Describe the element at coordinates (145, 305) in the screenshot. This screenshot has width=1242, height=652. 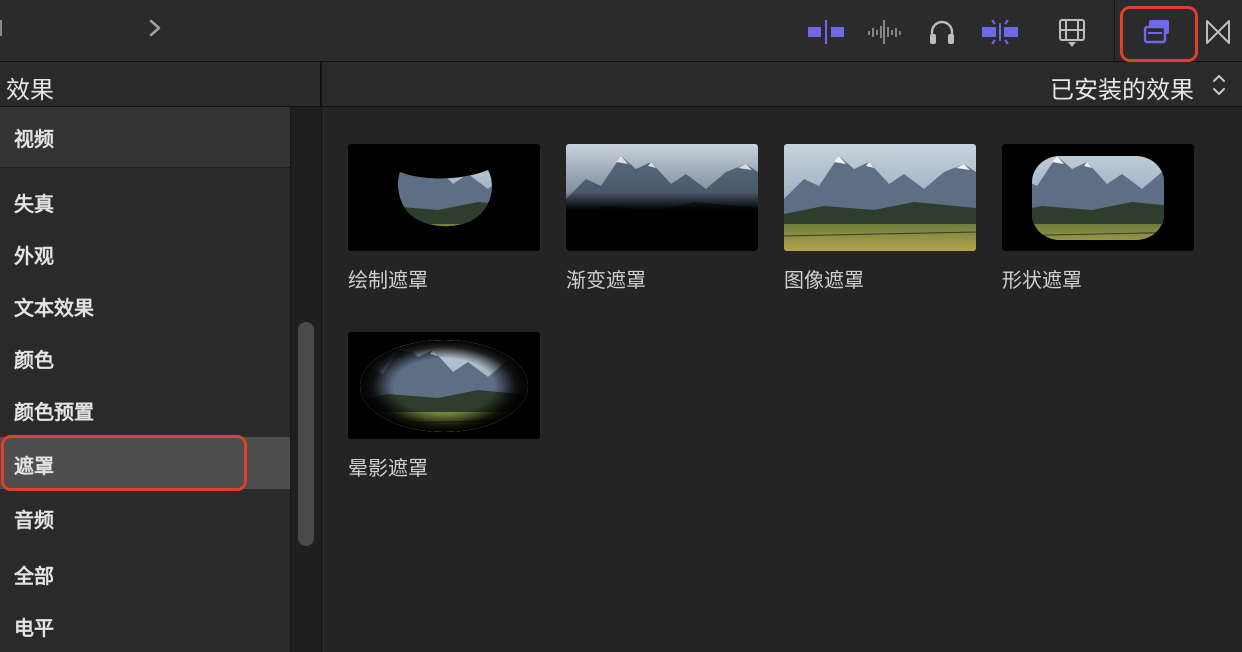
I see `sidebar-item-text-effects: 文本效果` at that location.